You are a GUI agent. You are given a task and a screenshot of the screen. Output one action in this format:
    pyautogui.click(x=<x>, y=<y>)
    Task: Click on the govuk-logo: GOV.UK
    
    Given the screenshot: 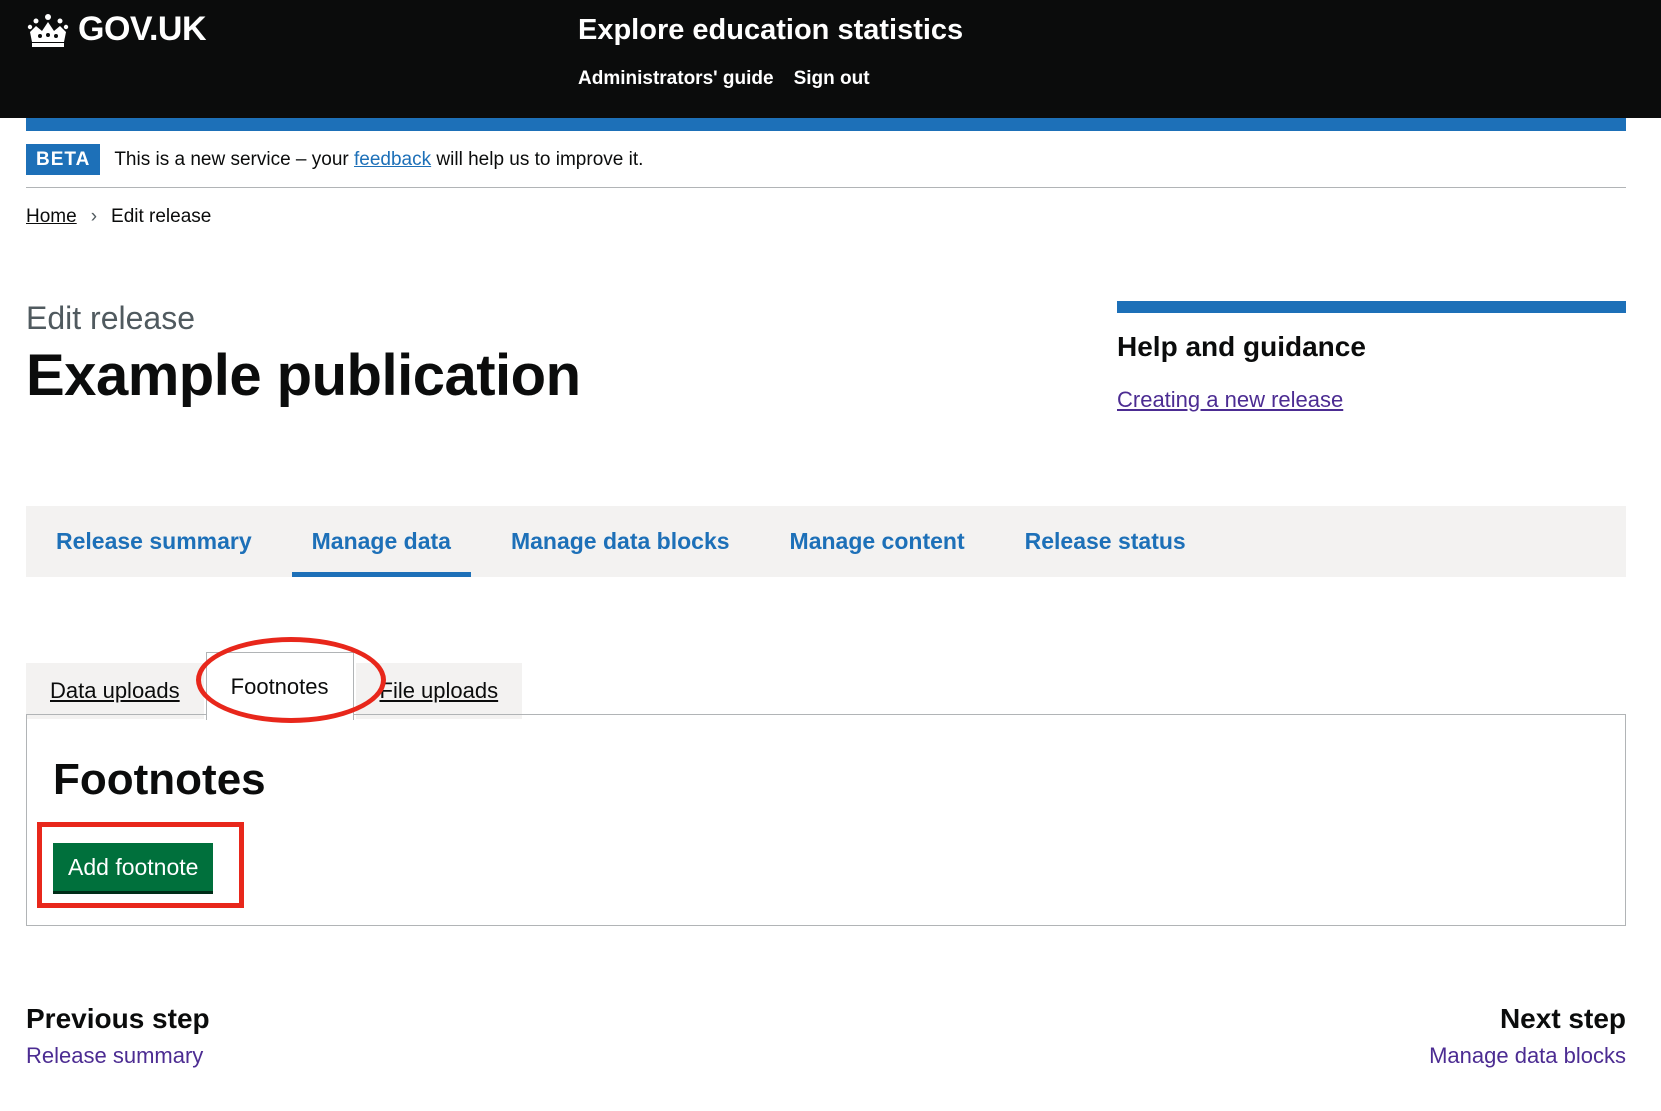 What is the action you would take?
    pyautogui.click(x=116, y=29)
    